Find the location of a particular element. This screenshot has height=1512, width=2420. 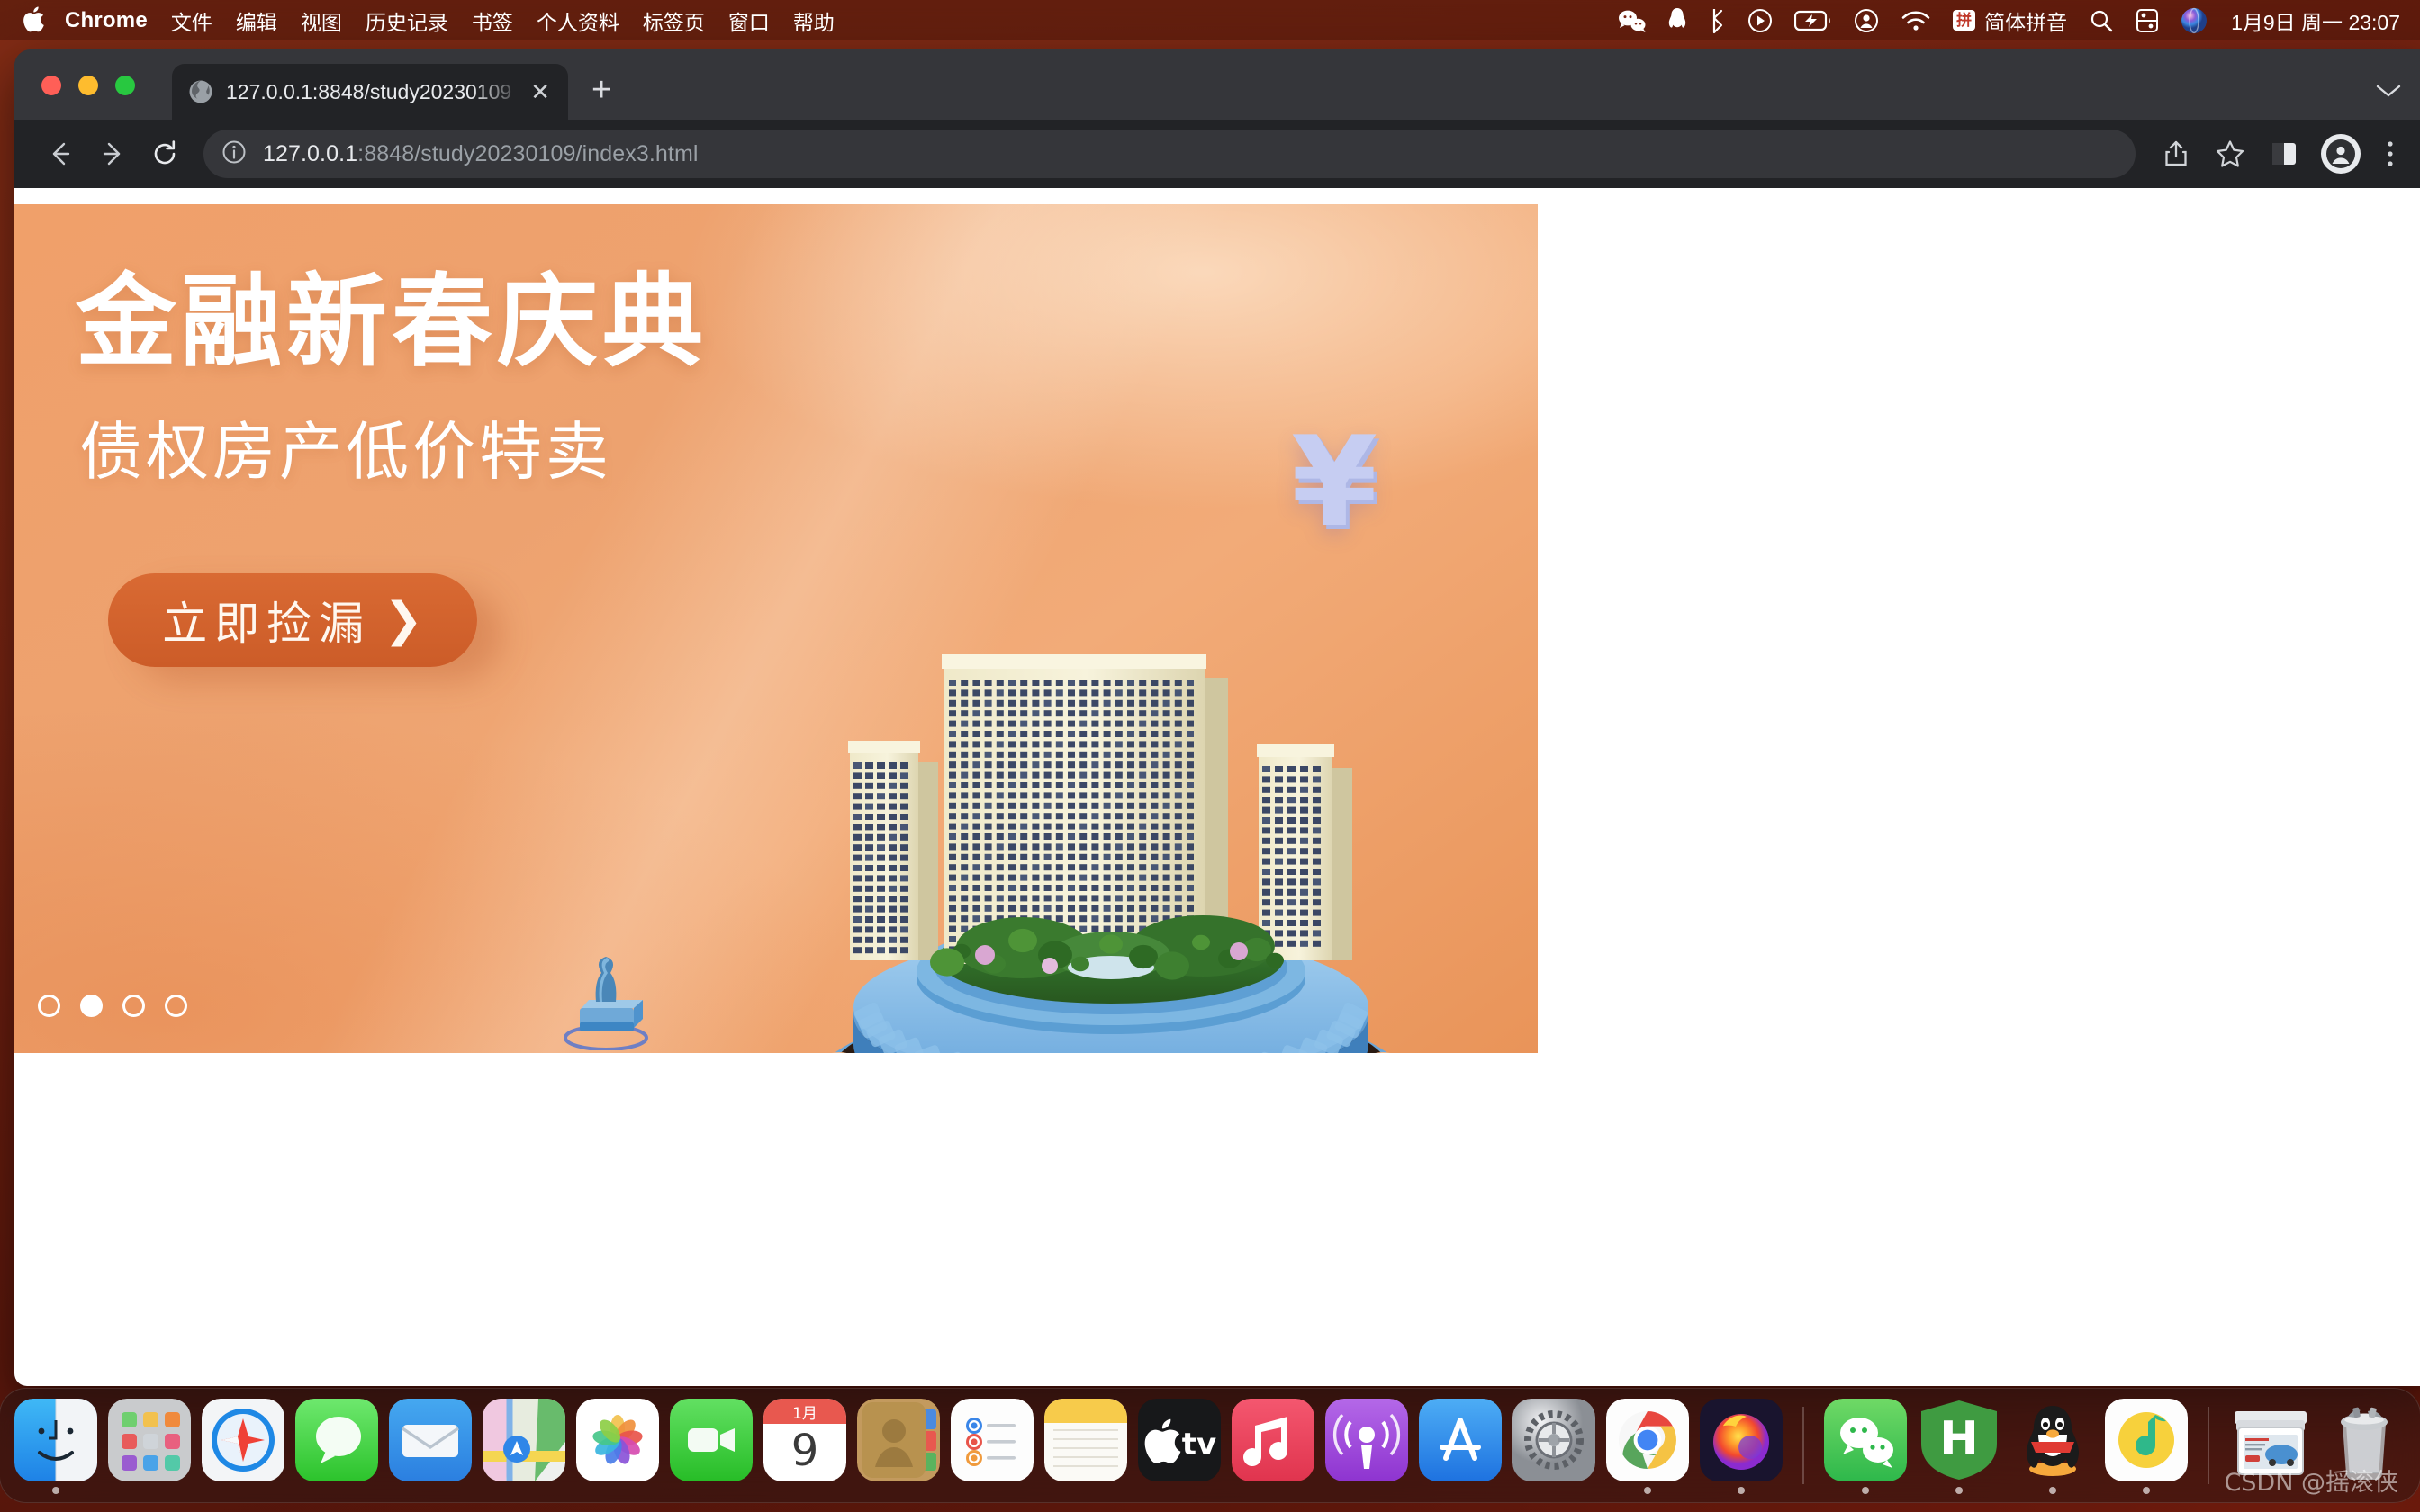

carousel-dots is located at coordinates (112, 1005).